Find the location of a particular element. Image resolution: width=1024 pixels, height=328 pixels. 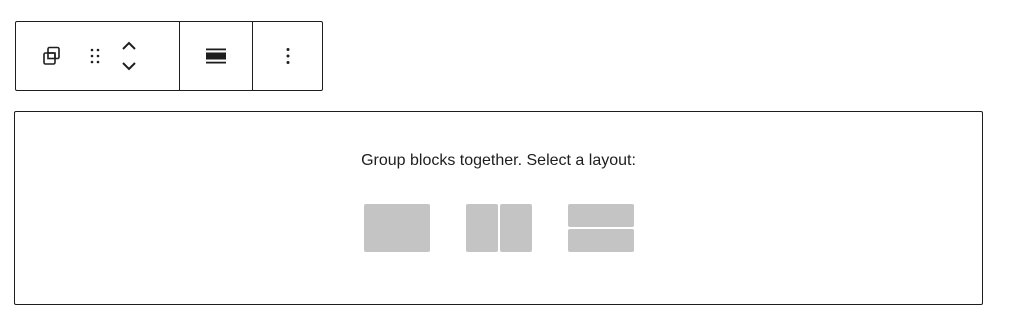

move-up-icon is located at coordinates (129, 45).